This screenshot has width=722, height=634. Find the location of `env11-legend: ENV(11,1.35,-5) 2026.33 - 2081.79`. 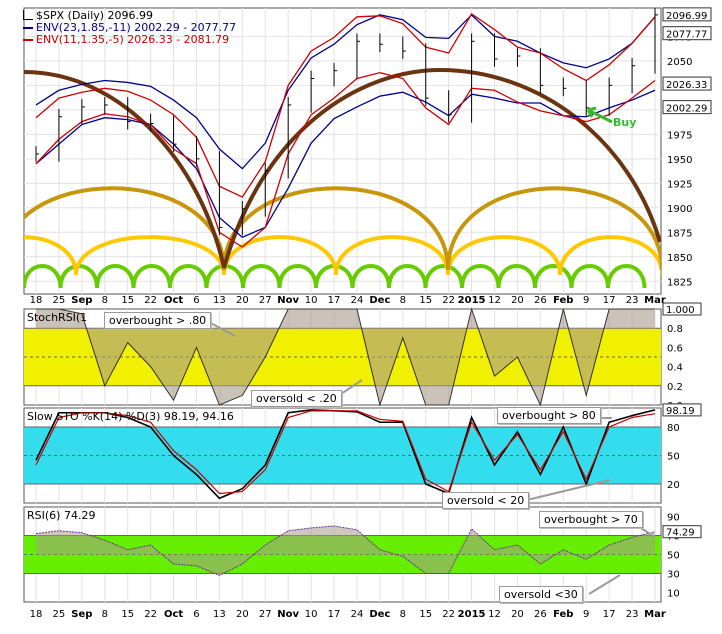

env11-legend: ENV(11,1.35,-5) 2026.33 - 2081.79 is located at coordinates (129, 40).